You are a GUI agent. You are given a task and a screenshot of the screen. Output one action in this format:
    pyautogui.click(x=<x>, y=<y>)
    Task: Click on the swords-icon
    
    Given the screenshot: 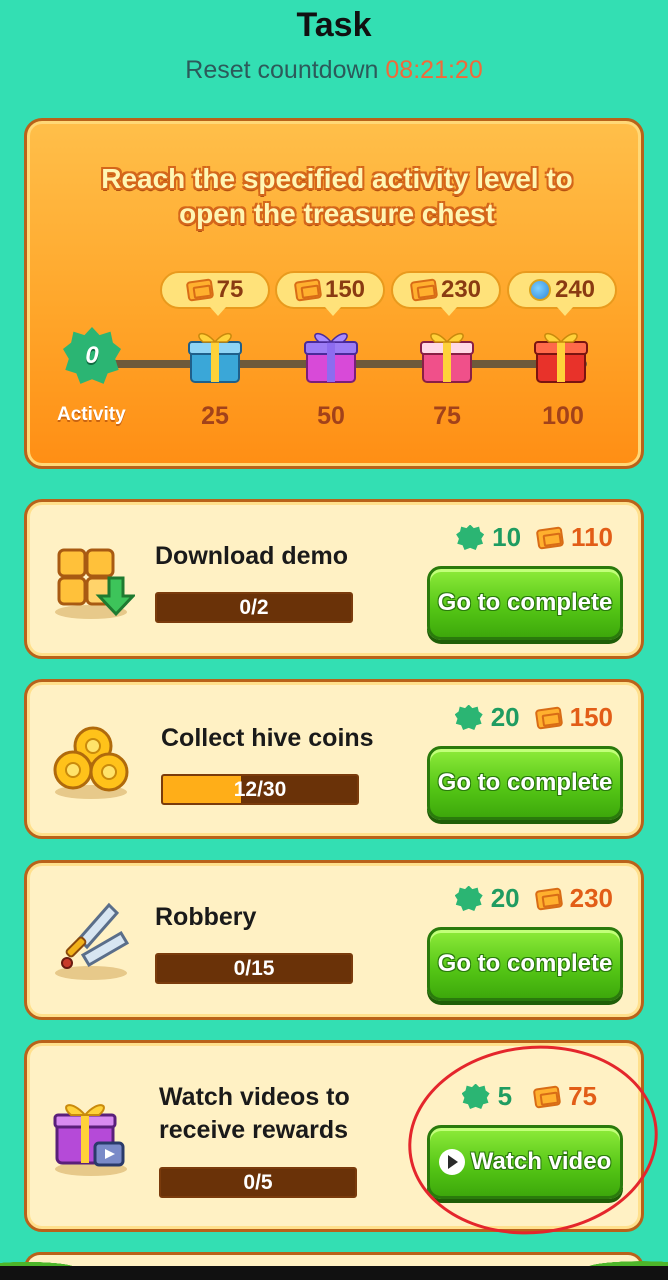 What is the action you would take?
    pyautogui.click(x=92, y=941)
    